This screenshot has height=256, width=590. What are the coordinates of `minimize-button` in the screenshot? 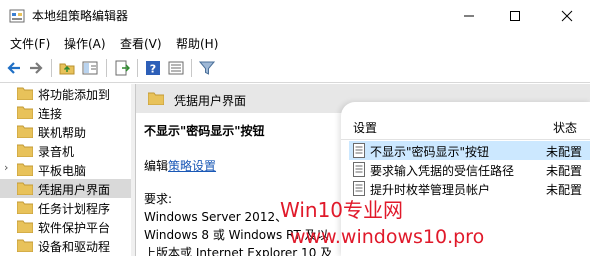 It's located at (469, 15).